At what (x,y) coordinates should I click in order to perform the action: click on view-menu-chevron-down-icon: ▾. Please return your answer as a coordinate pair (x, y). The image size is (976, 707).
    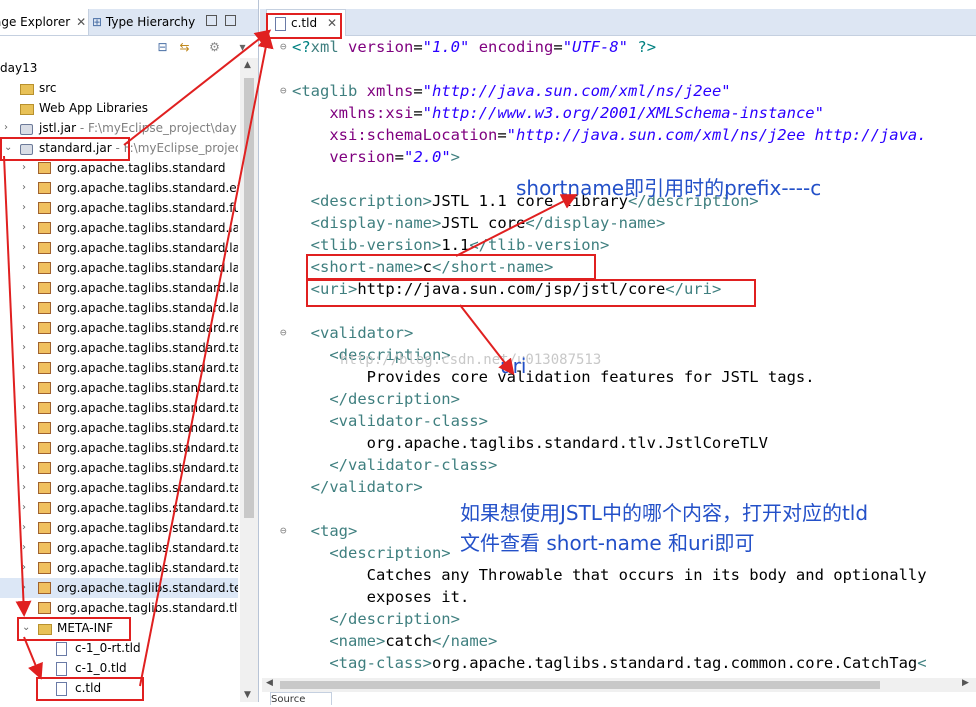
    Looking at the image, I should click on (242, 47).